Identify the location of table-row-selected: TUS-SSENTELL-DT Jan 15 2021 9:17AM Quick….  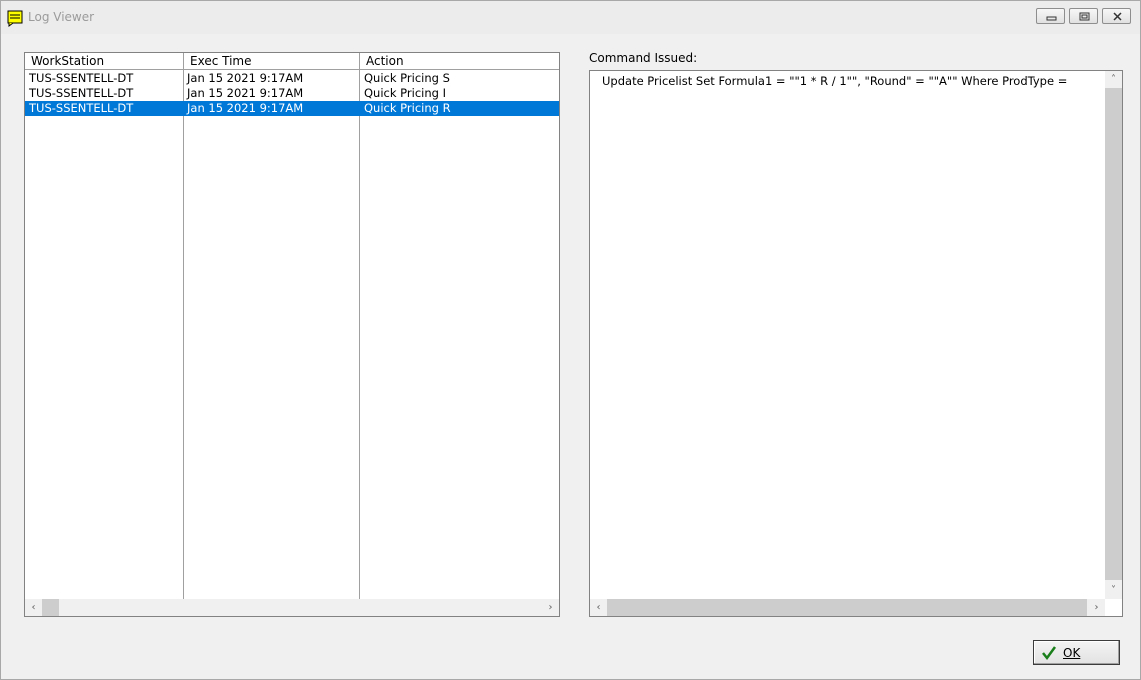
(292, 108).